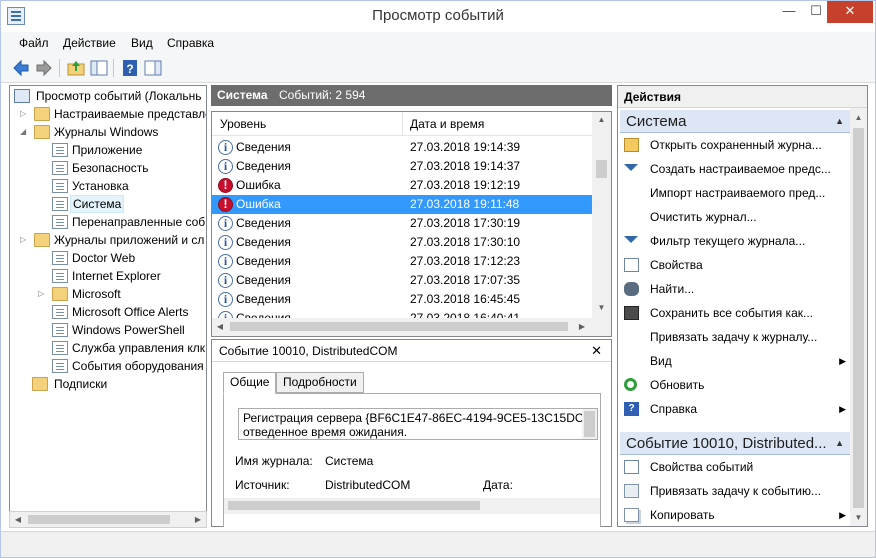 The height and width of the screenshot is (558, 876). I want to click on refresh-icon, so click(630, 384).